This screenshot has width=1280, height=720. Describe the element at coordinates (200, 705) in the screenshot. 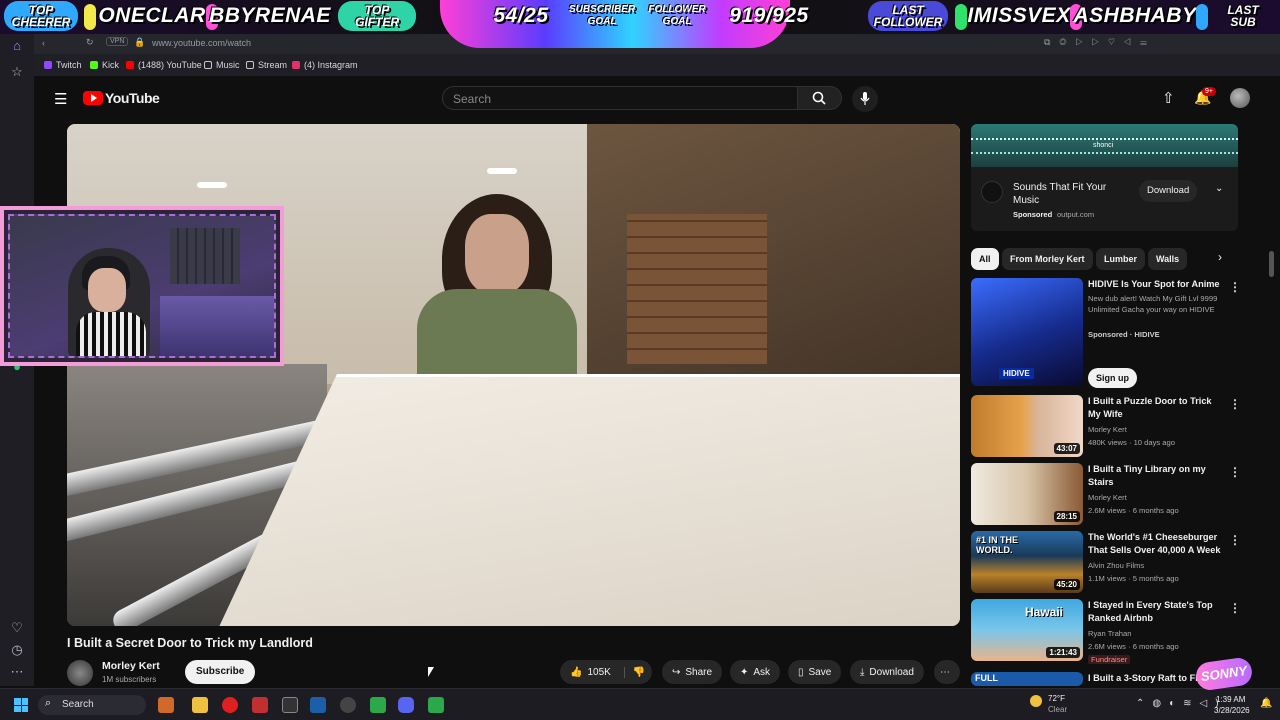

I see `file-explorer-icon` at that location.